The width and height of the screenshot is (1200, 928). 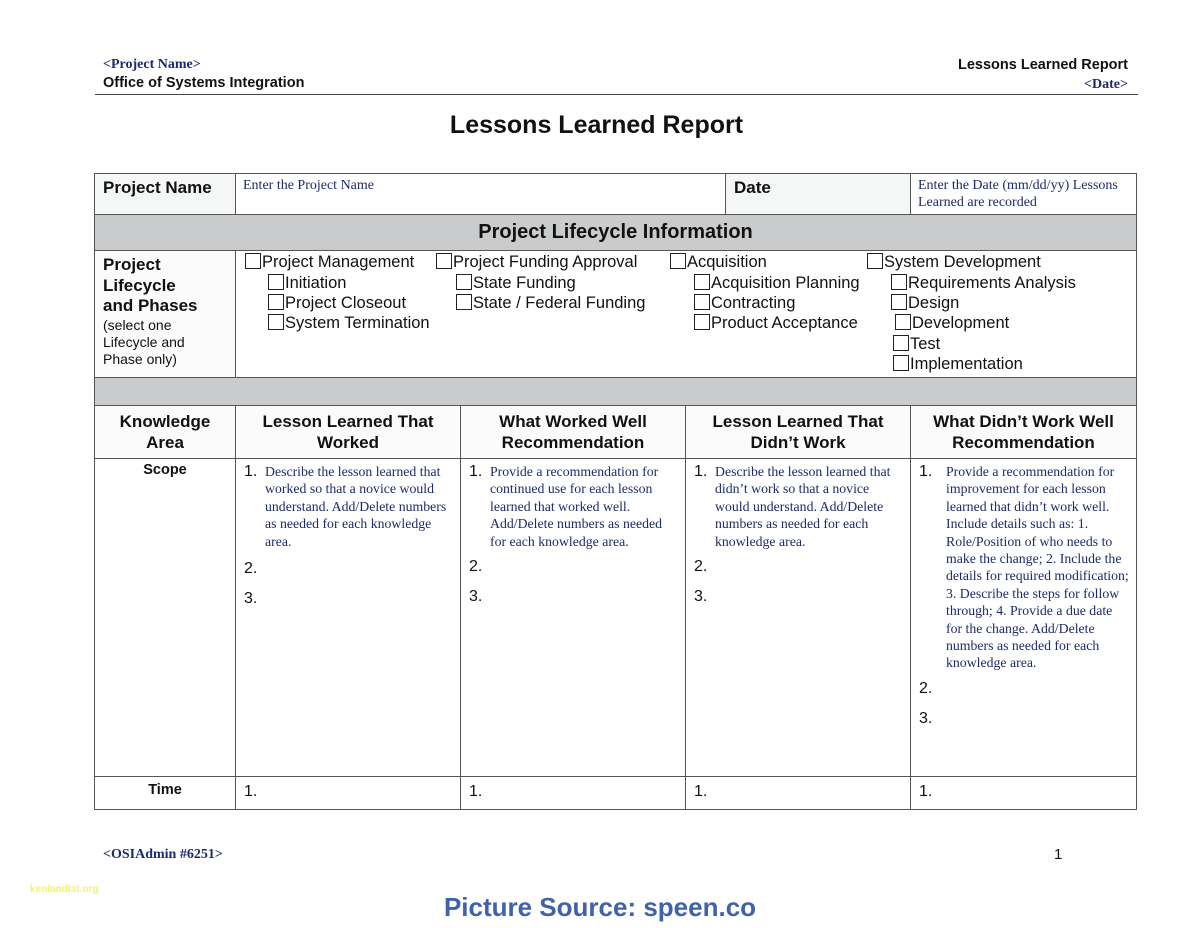 What do you see at coordinates (204, 83) in the screenshot?
I see `header-office-name: Office of Systems Integration` at bounding box center [204, 83].